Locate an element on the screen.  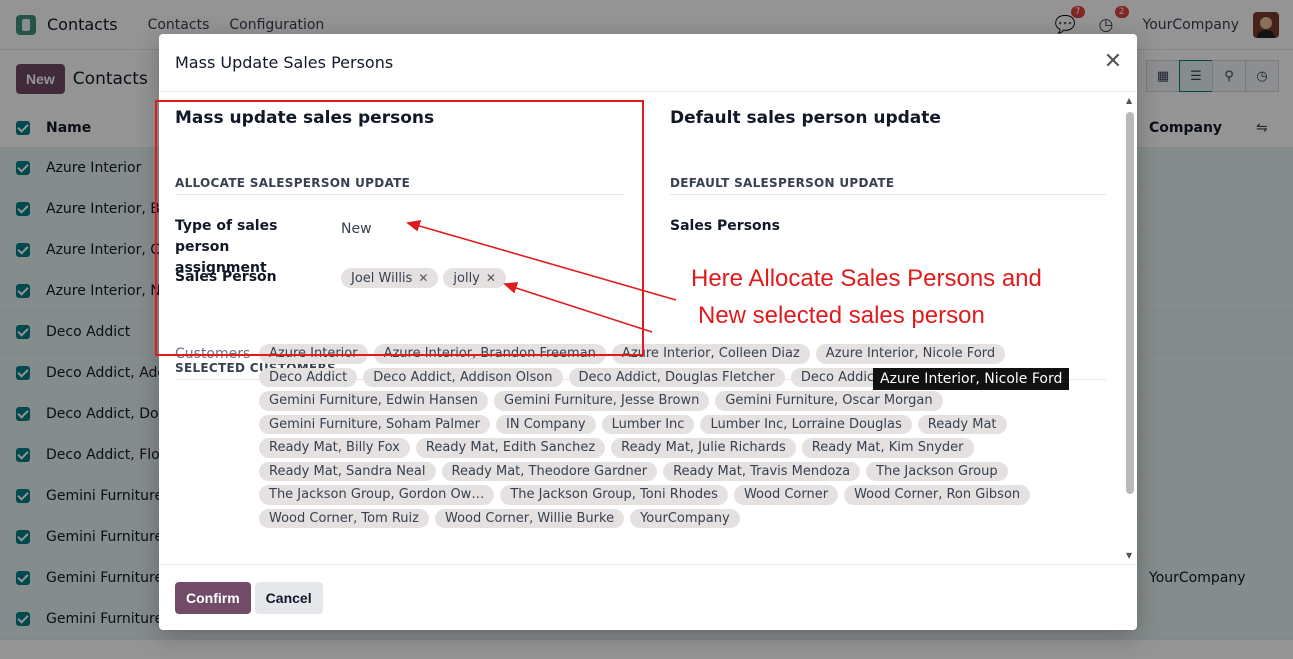
customer-tag: Ready Mat, Julie Richards is located at coordinates (703, 448).